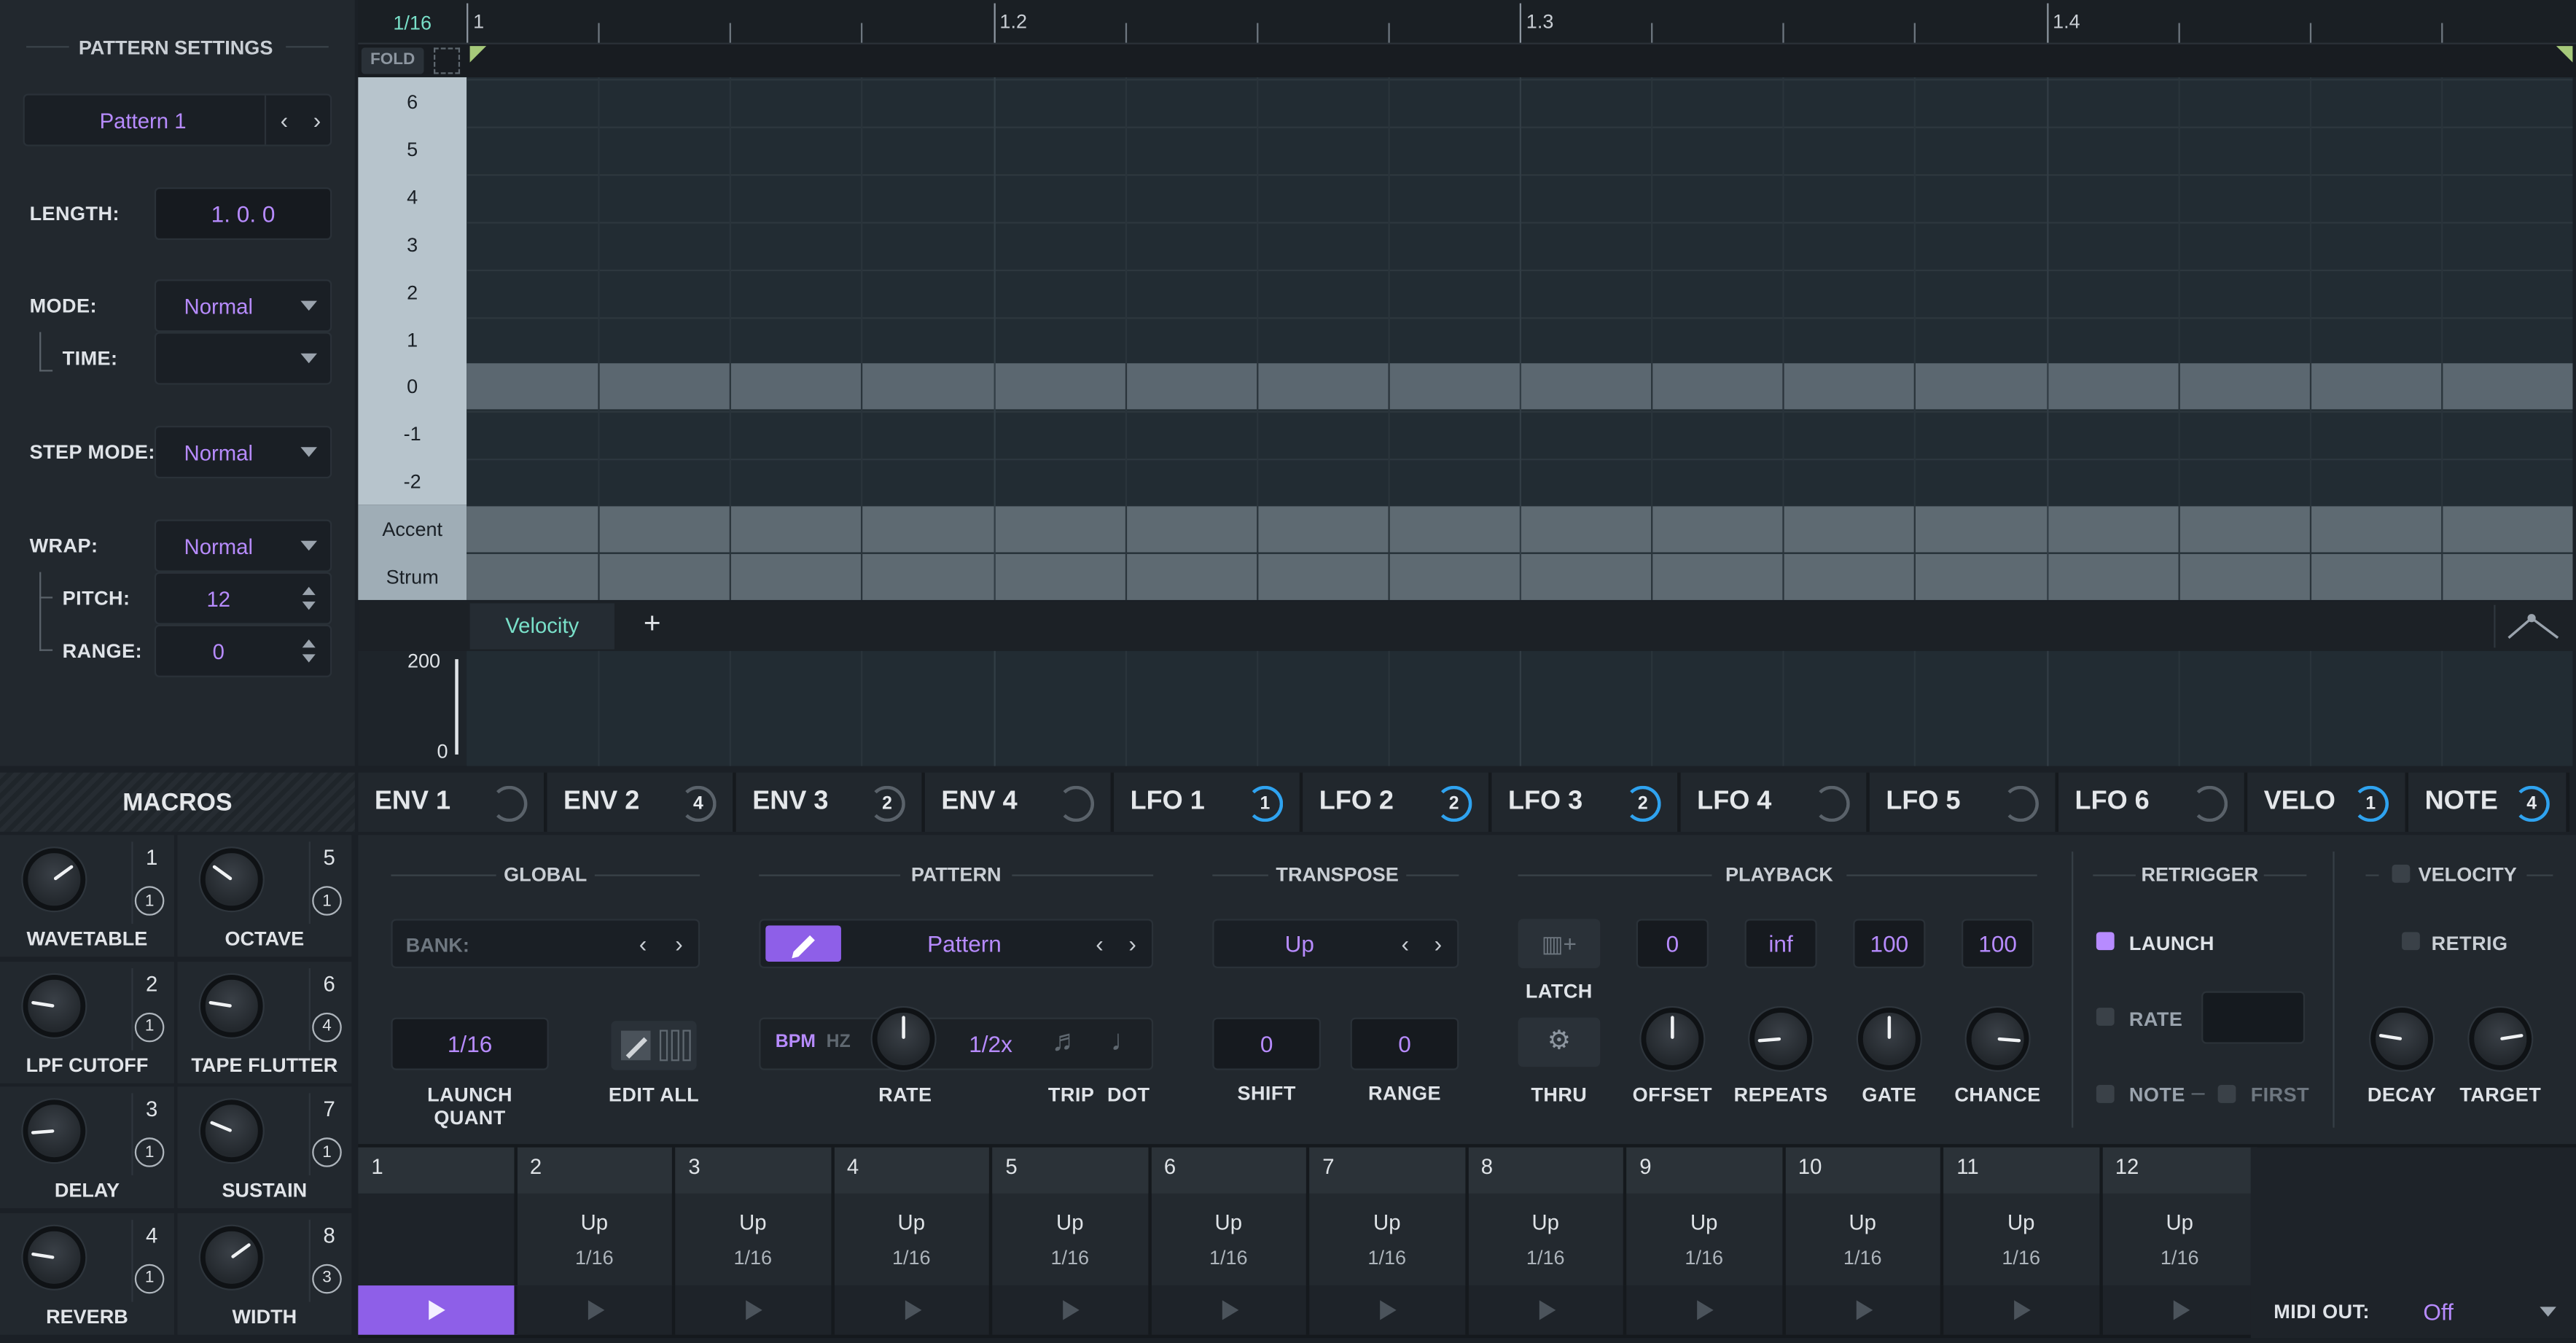  What do you see at coordinates (2105, 1094) in the screenshot?
I see `note-checkbox` at bounding box center [2105, 1094].